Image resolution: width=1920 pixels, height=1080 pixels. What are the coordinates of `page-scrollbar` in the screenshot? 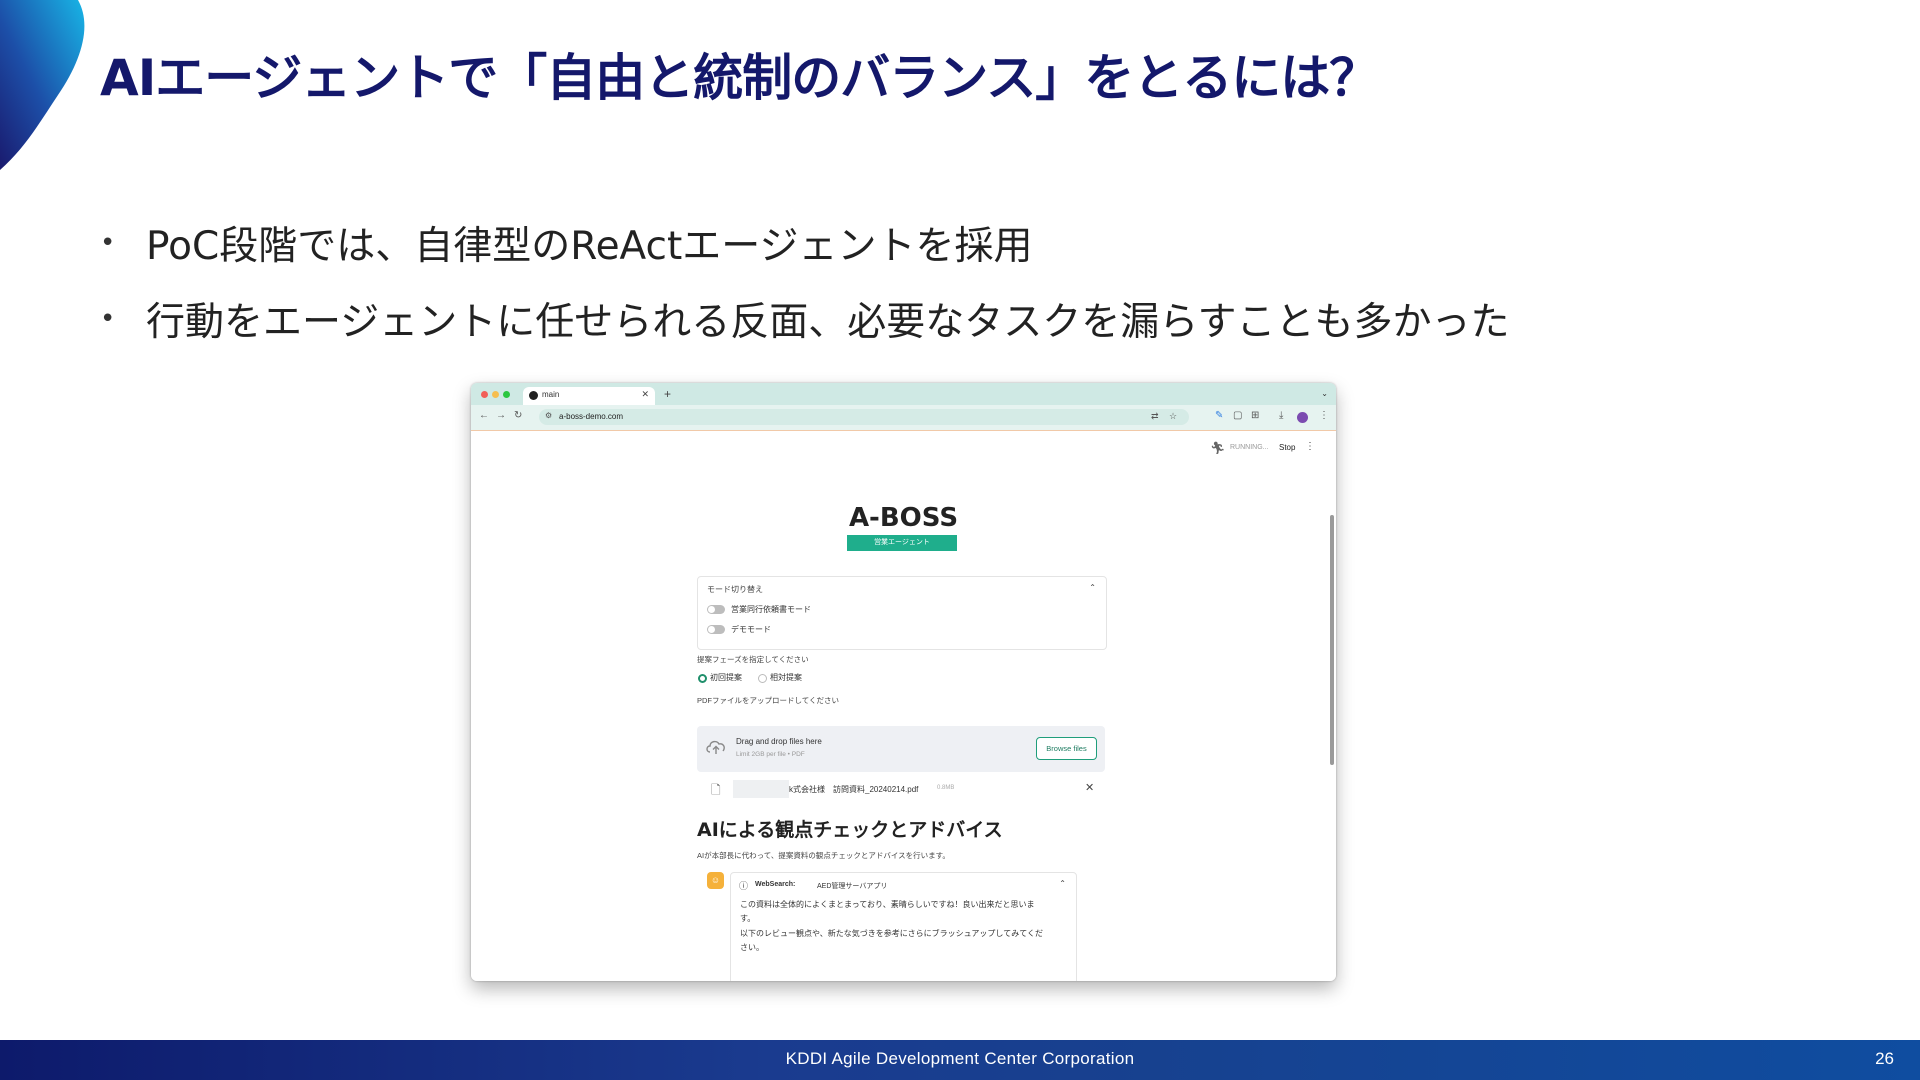 It's located at (1332, 640).